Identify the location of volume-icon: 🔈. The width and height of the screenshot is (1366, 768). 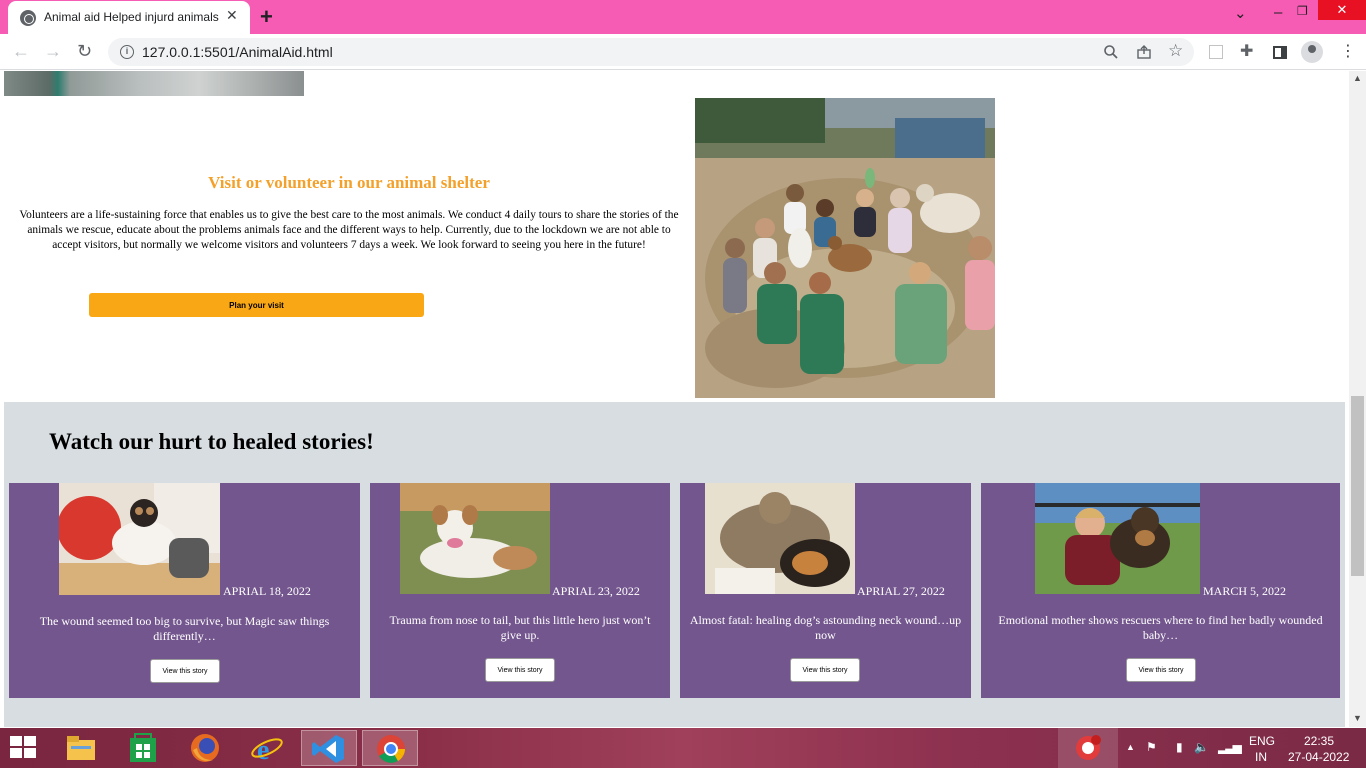
(1201, 747).